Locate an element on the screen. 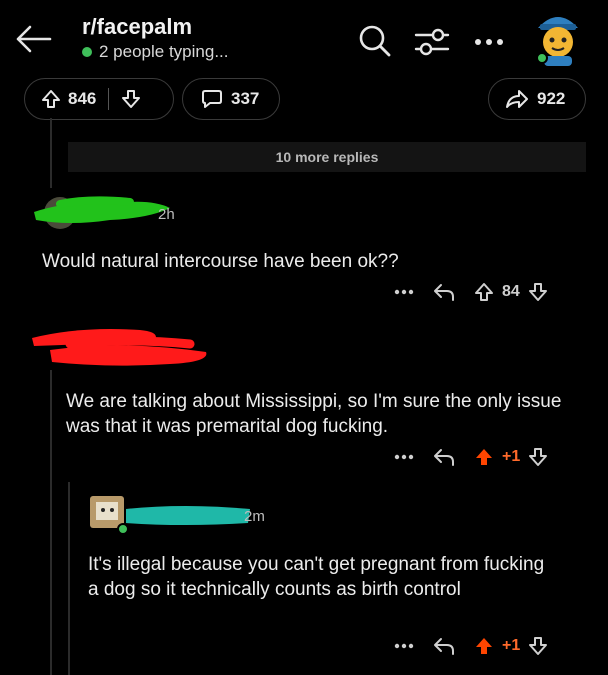 This screenshot has height=675, width=608. comment-1-time: 2h is located at coordinates (166, 214).